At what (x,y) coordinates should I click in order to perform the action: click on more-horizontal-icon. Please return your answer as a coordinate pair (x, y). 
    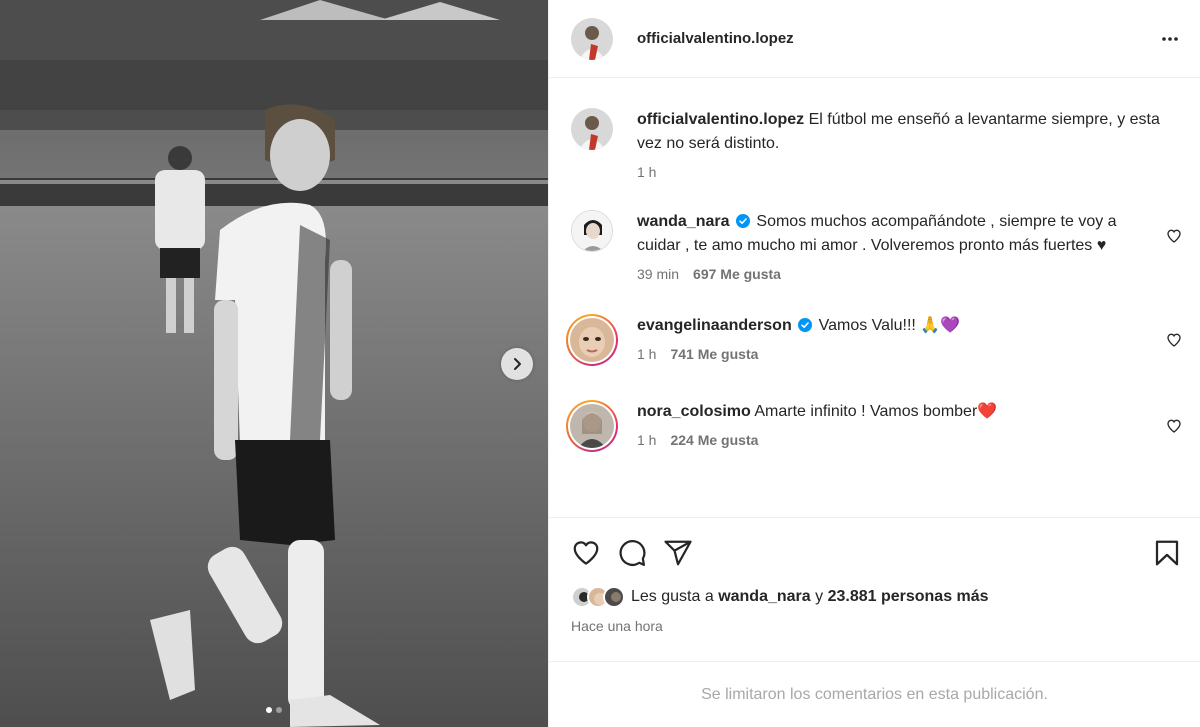
    Looking at the image, I should click on (1170, 38).